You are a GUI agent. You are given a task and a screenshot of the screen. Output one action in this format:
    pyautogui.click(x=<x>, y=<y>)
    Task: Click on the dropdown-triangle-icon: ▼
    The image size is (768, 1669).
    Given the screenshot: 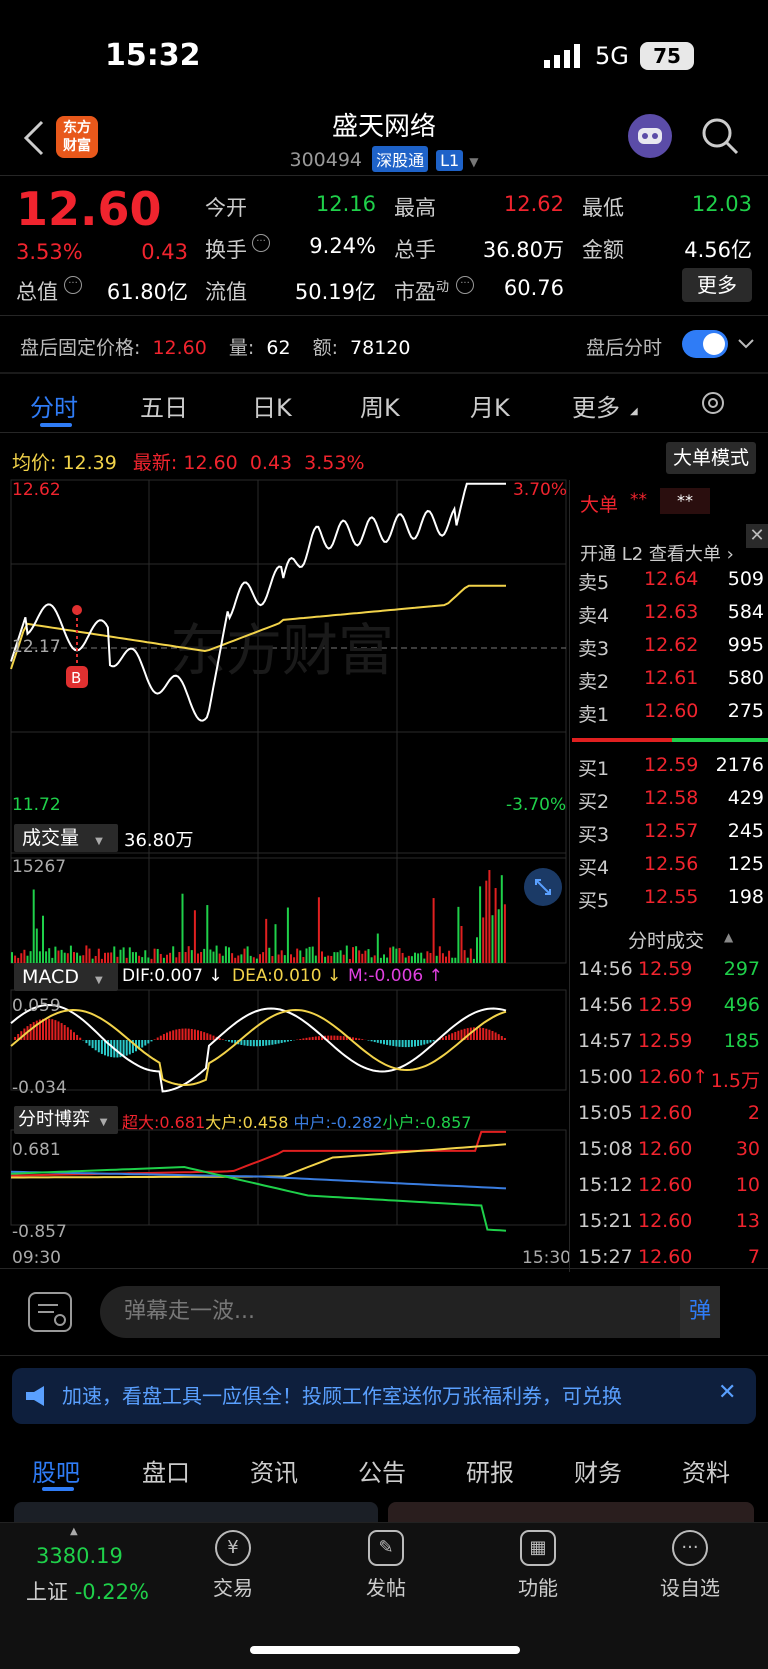 What is the action you would take?
    pyautogui.click(x=103, y=1122)
    